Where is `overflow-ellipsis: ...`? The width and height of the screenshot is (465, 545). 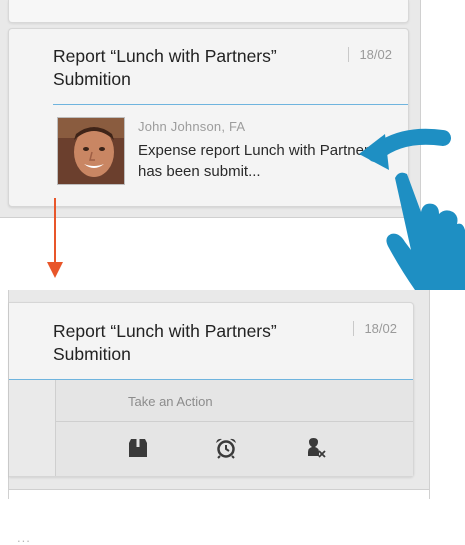 overflow-ellipsis: ... is located at coordinates (24, 537).